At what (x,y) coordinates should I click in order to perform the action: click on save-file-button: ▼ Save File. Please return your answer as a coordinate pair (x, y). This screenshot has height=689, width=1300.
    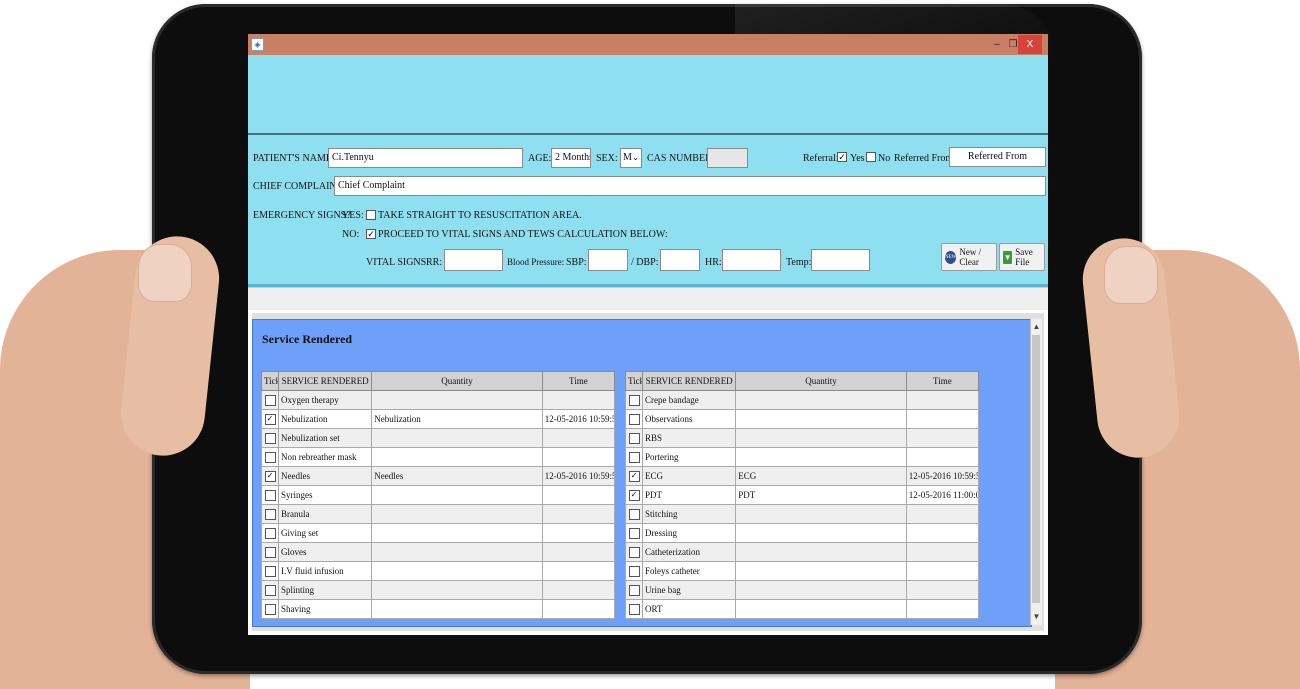
    Looking at the image, I should click on (1022, 257).